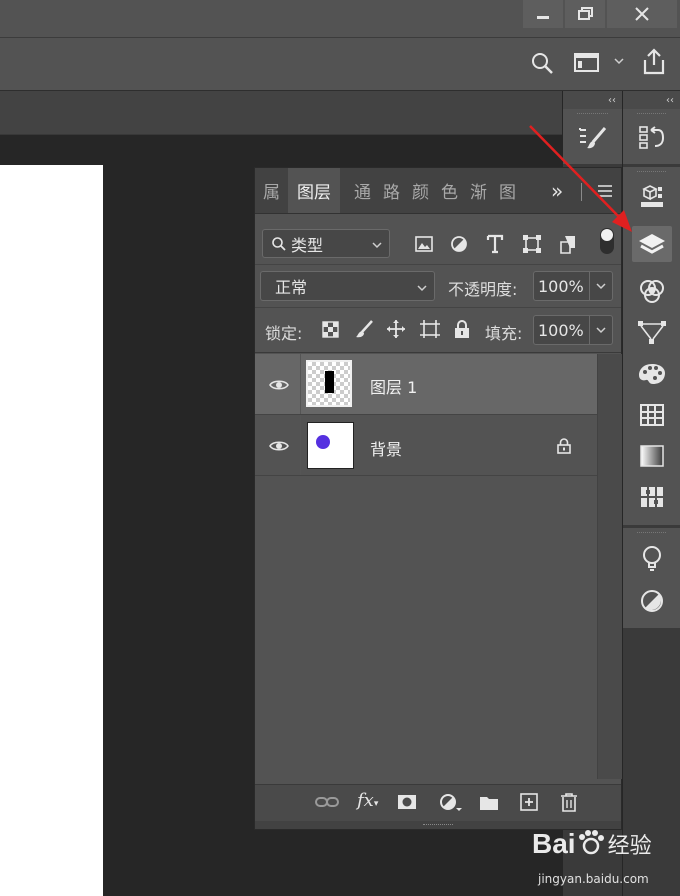  What do you see at coordinates (362, 190) in the screenshot?
I see `tab-channels: 通` at bounding box center [362, 190].